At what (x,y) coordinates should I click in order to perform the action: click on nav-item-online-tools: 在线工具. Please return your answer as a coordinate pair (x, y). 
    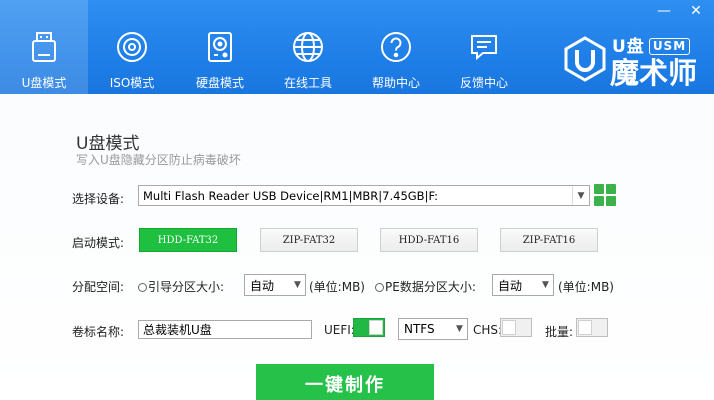
    Looking at the image, I should click on (308, 47).